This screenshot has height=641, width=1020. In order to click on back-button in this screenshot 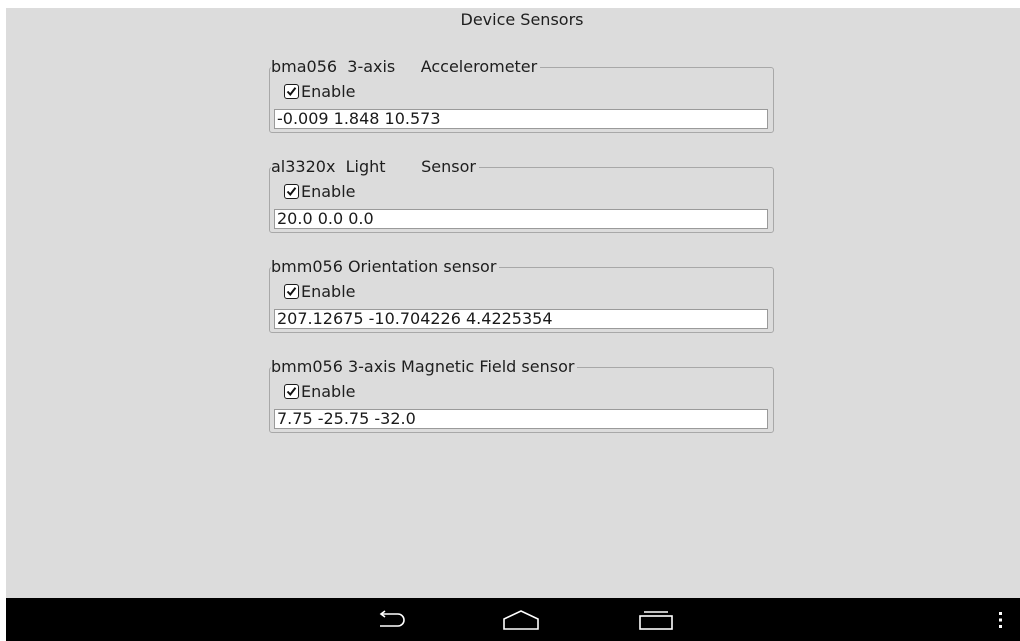, I will do `click(391, 619)`.